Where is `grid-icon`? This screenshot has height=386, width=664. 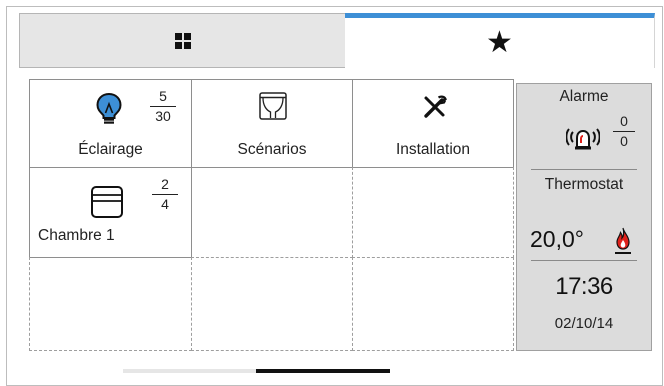 grid-icon is located at coordinates (182, 40).